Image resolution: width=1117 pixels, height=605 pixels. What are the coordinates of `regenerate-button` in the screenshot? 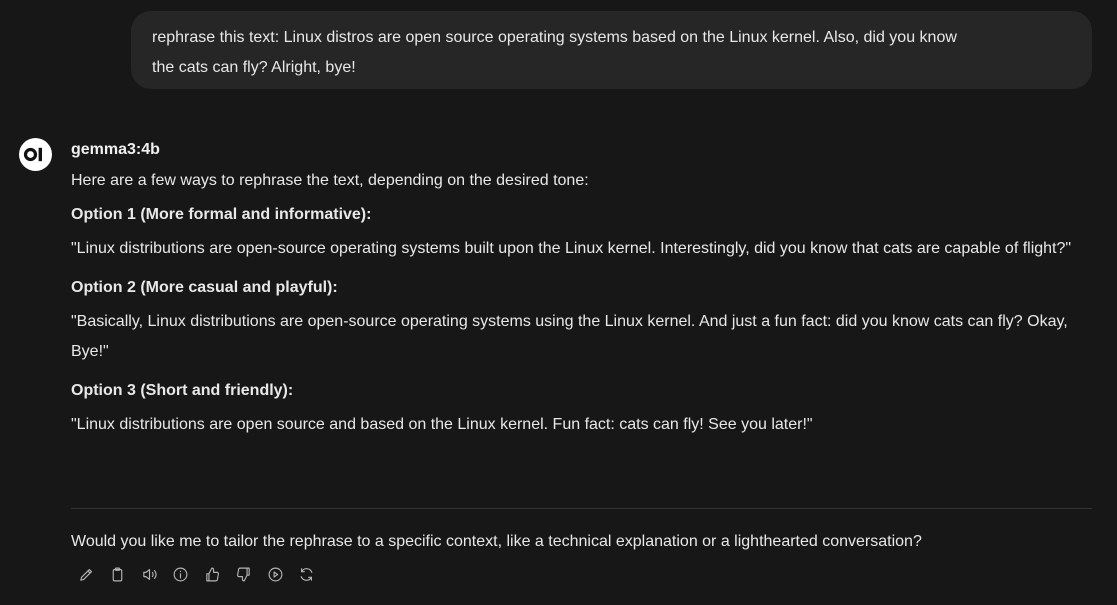 It's located at (307, 574).